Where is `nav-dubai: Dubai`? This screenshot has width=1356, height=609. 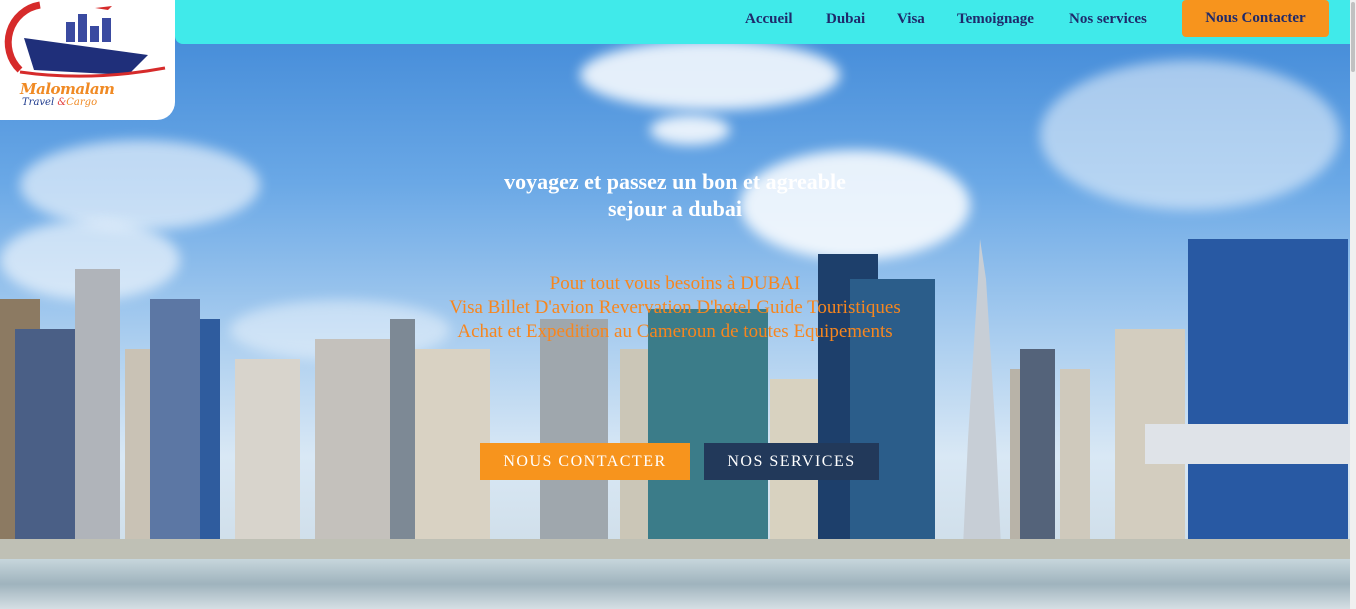 nav-dubai: Dubai is located at coordinates (845, 19).